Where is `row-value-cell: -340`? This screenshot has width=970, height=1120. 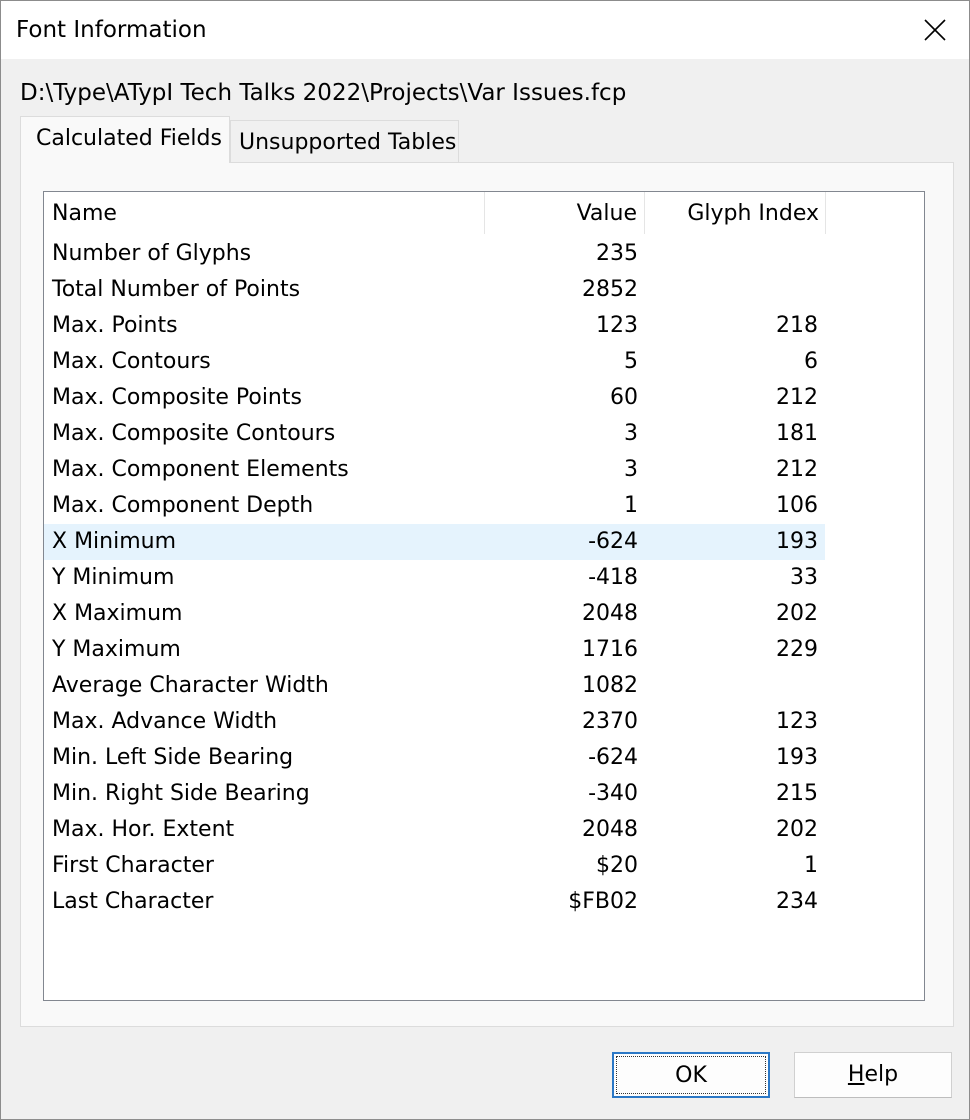 row-value-cell: -340 is located at coordinates (613, 793).